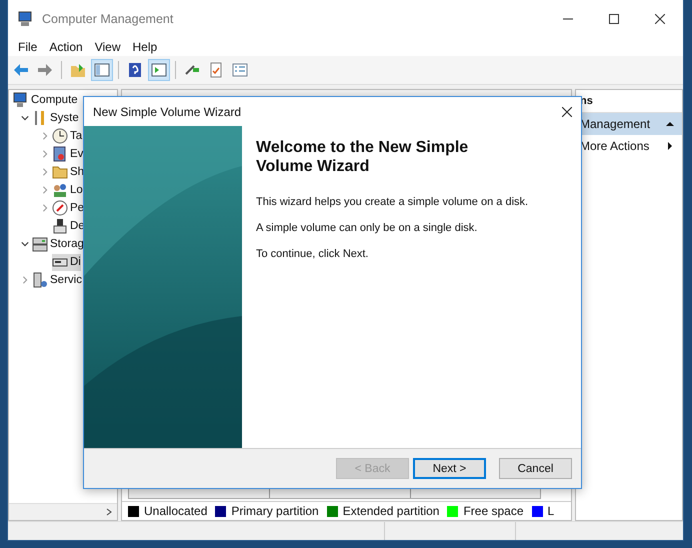 The height and width of the screenshot is (548, 692). I want to click on menu-item: Help, so click(145, 47).